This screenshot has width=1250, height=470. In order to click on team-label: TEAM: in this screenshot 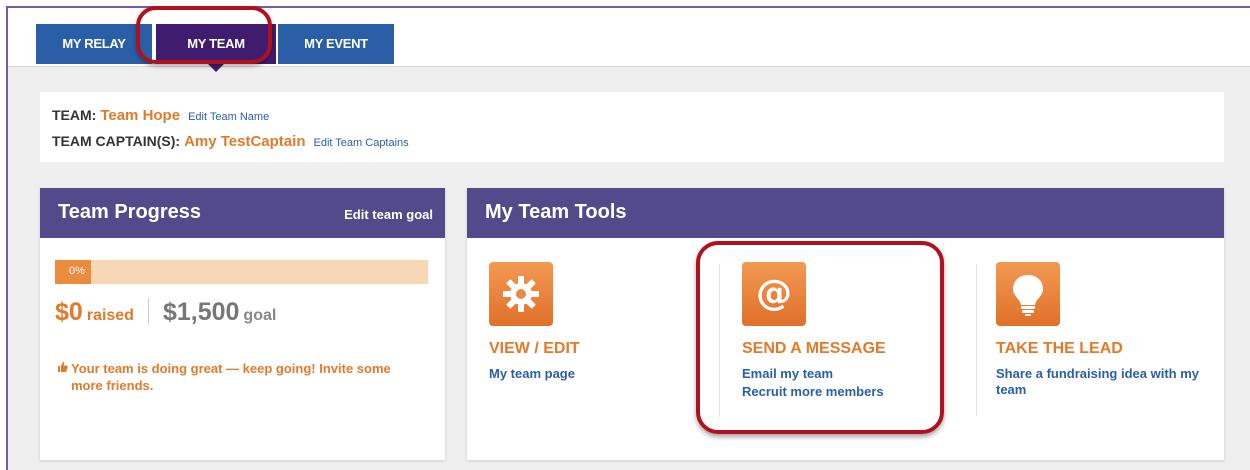, I will do `click(74, 115)`.